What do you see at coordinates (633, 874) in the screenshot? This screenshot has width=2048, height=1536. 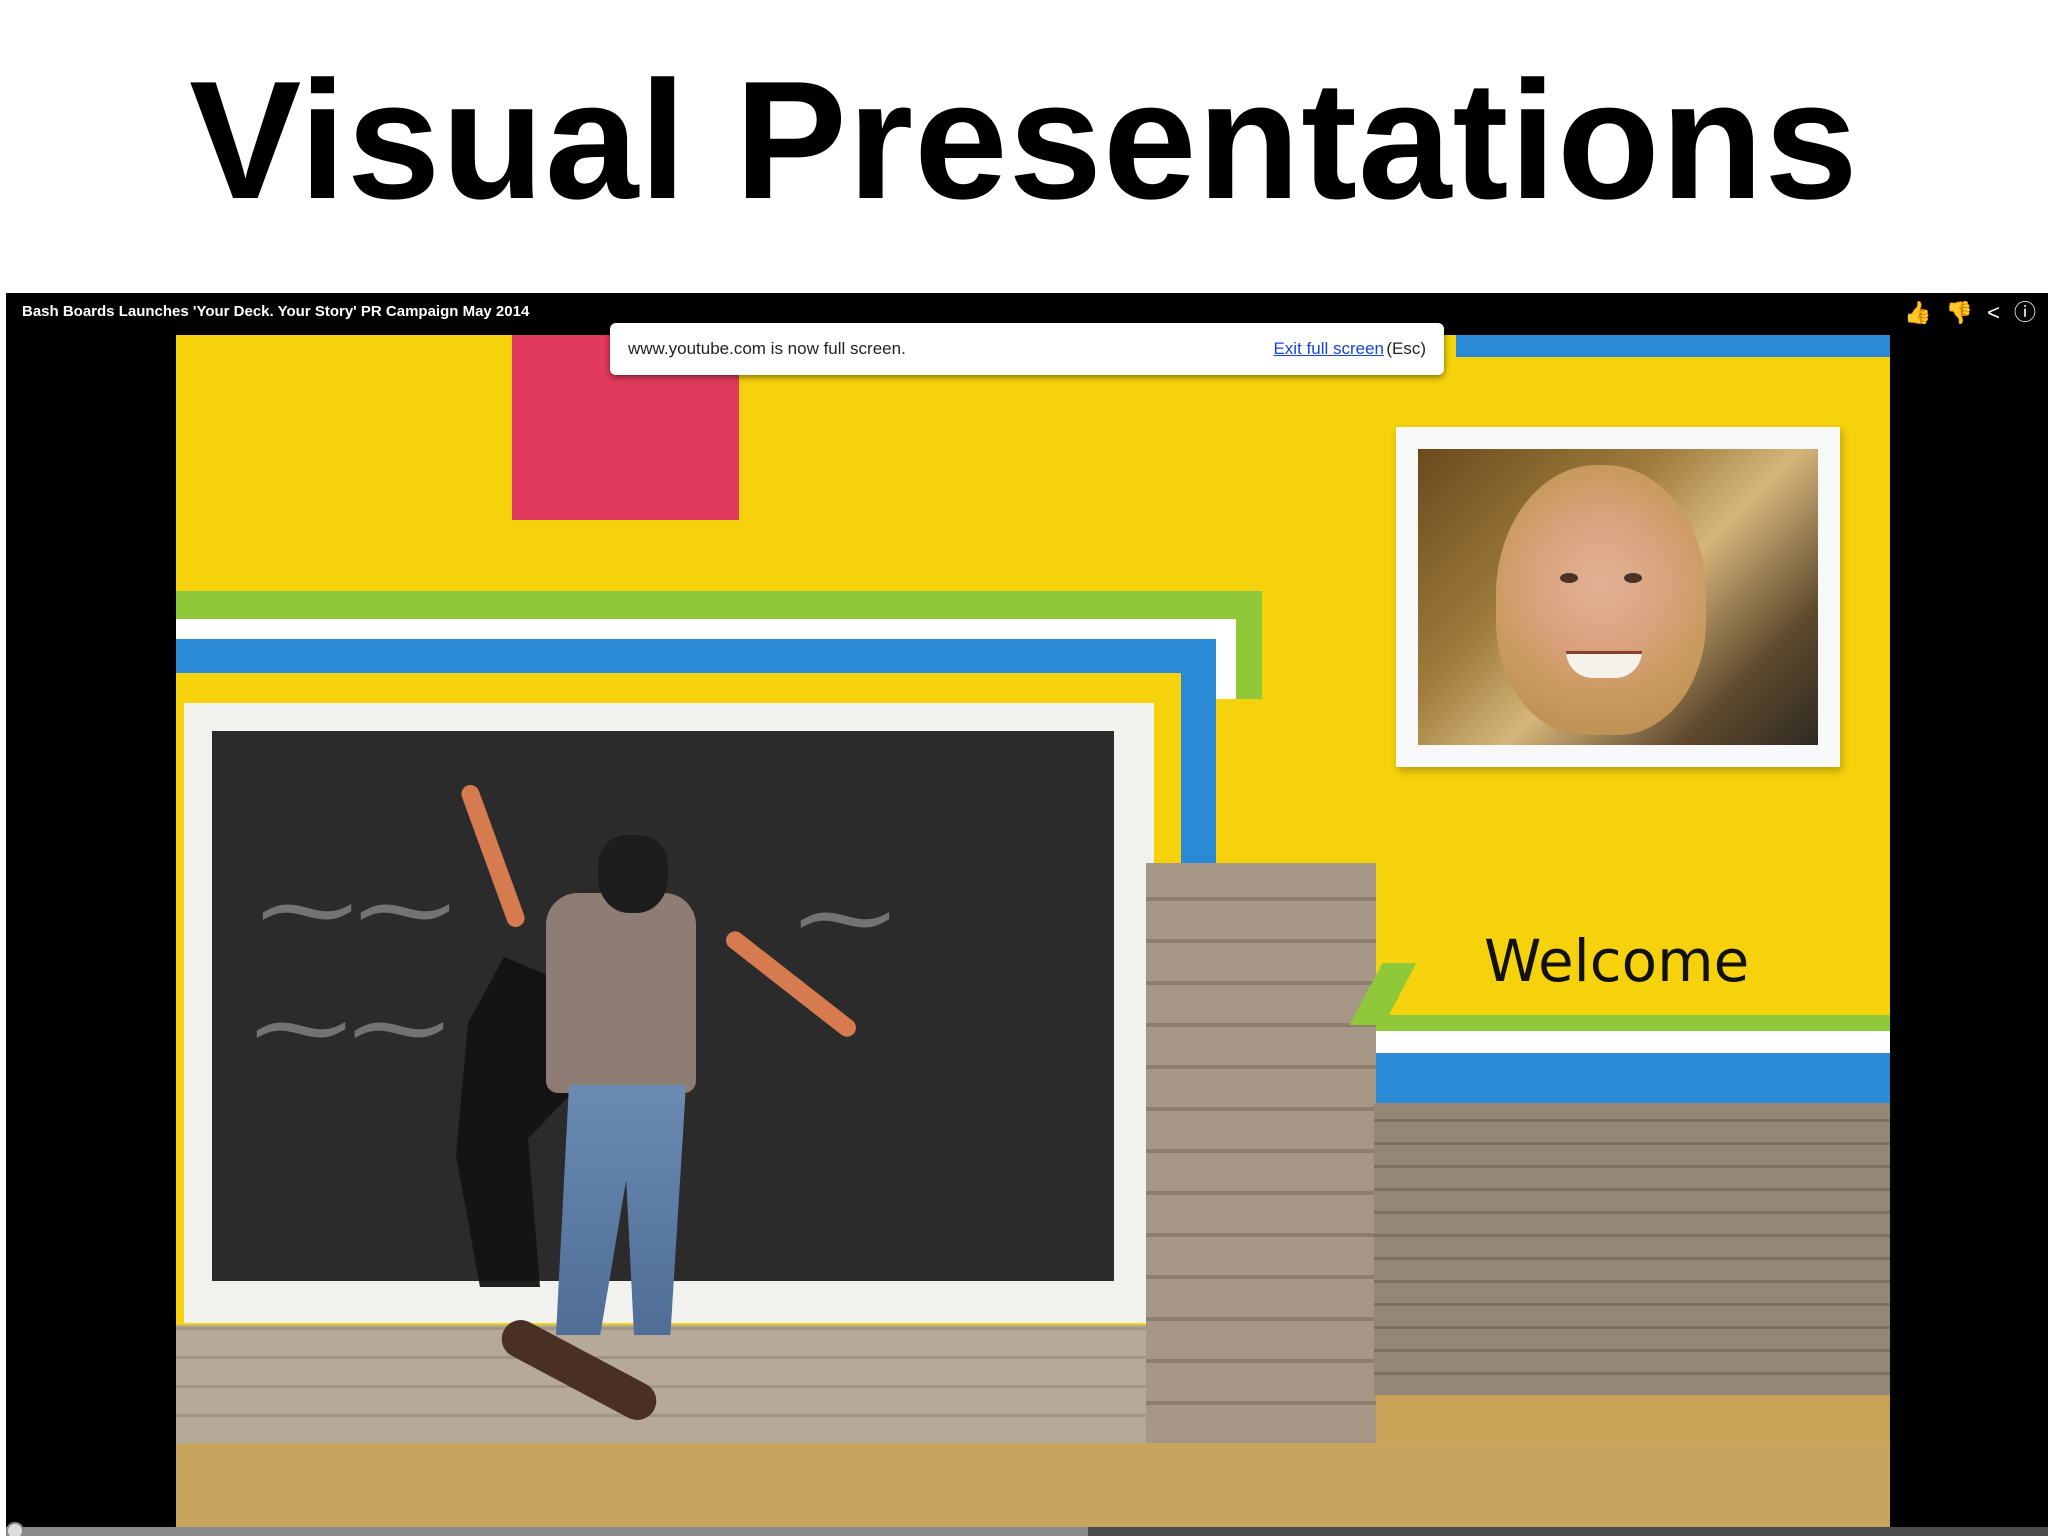 I see `skater-head` at bounding box center [633, 874].